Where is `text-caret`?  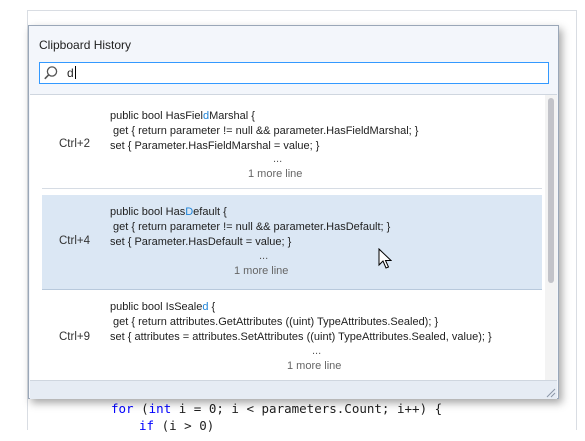
text-caret is located at coordinates (75, 72).